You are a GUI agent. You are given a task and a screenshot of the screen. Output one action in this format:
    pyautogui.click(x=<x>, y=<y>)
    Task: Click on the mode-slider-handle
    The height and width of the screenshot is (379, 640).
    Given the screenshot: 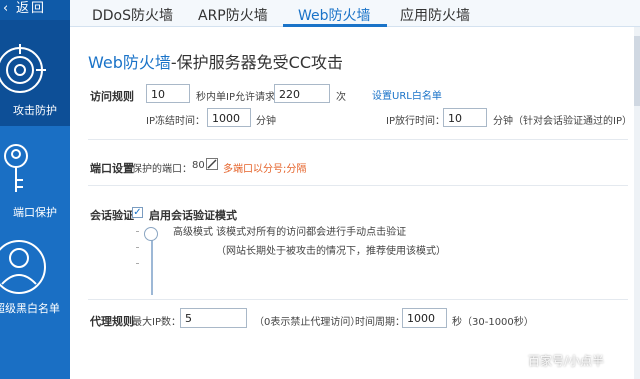 What is the action you would take?
    pyautogui.click(x=151, y=234)
    